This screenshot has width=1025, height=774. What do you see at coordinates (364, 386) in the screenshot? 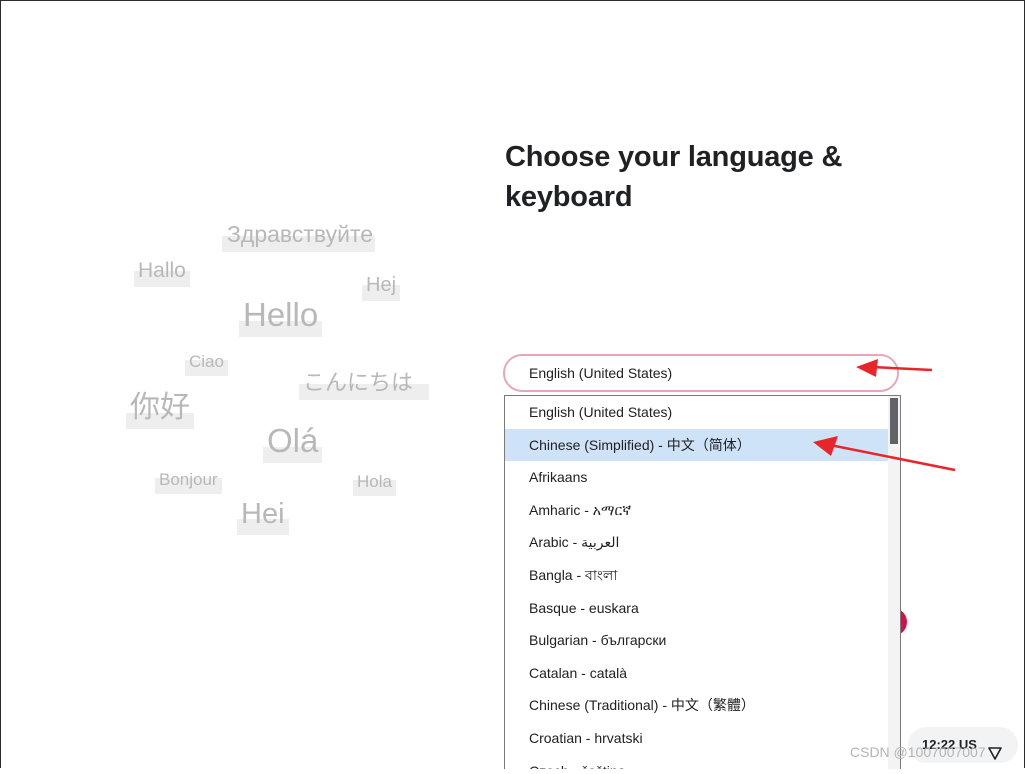
I see `greeting-word: こんにちは` at bounding box center [364, 386].